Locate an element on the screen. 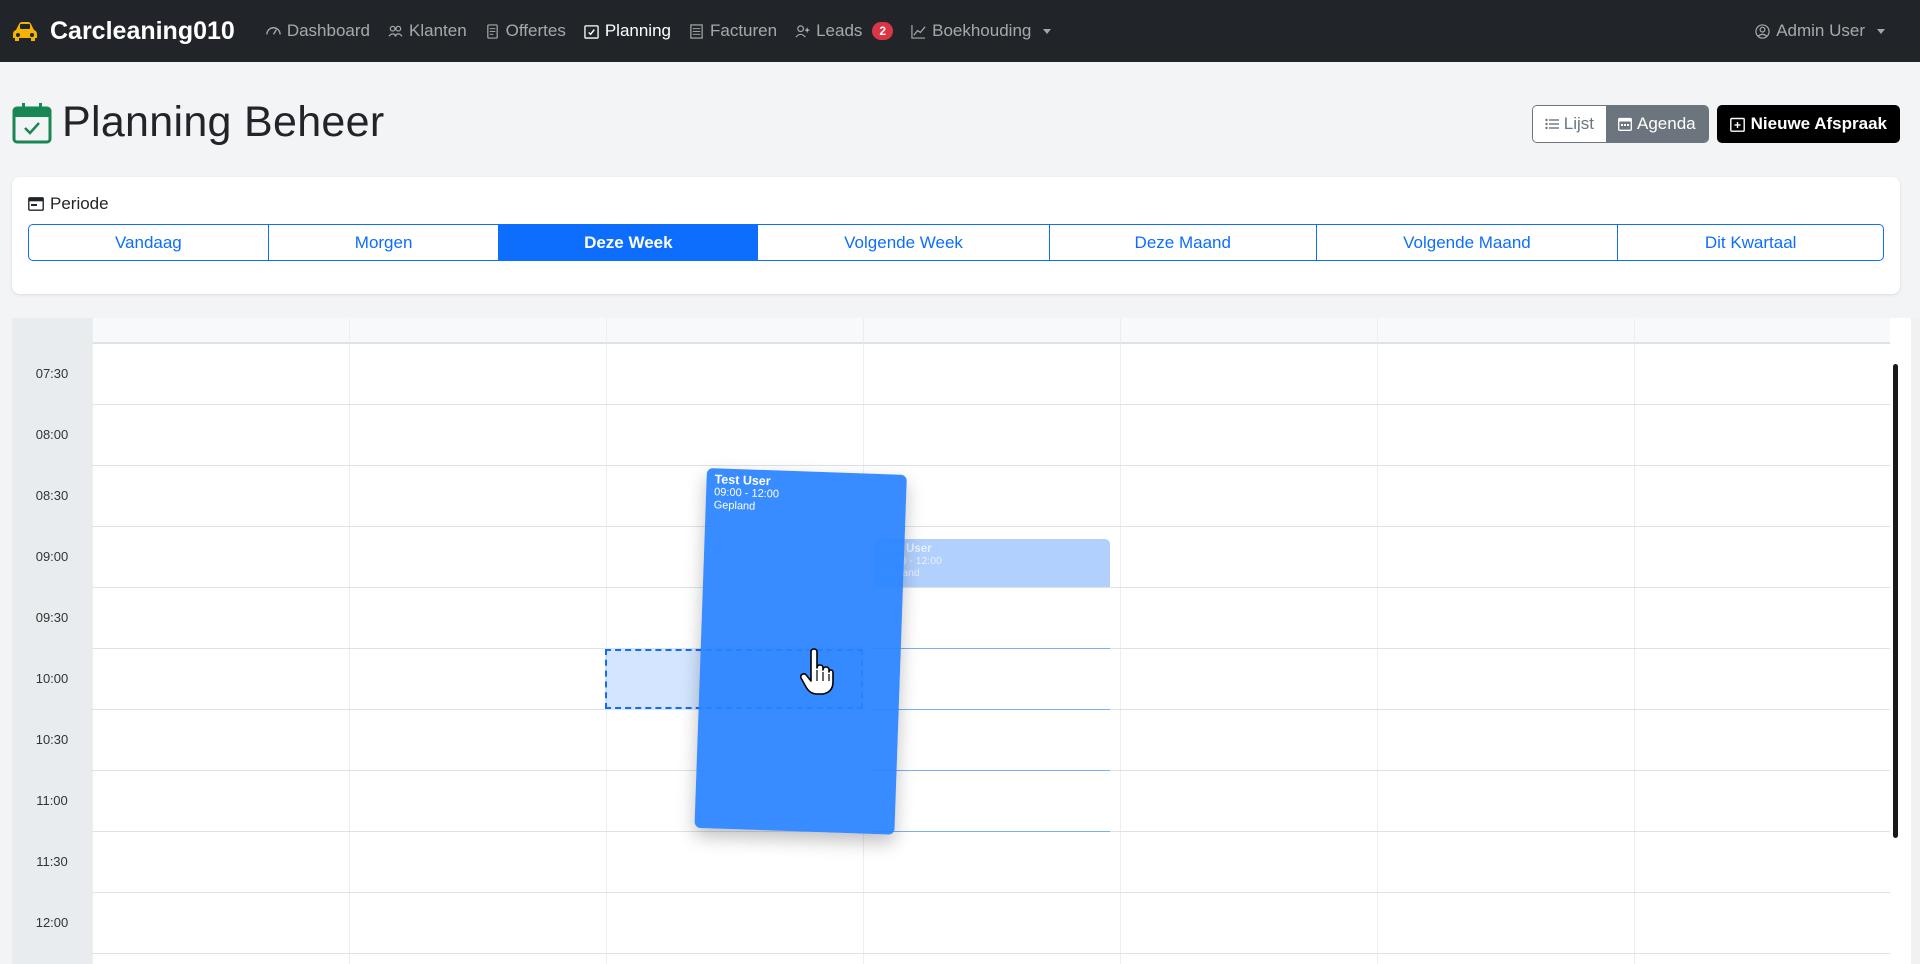 This screenshot has height=964, width=1920. nav-dashboard: Dashboard is located at coordinates (318, 31).